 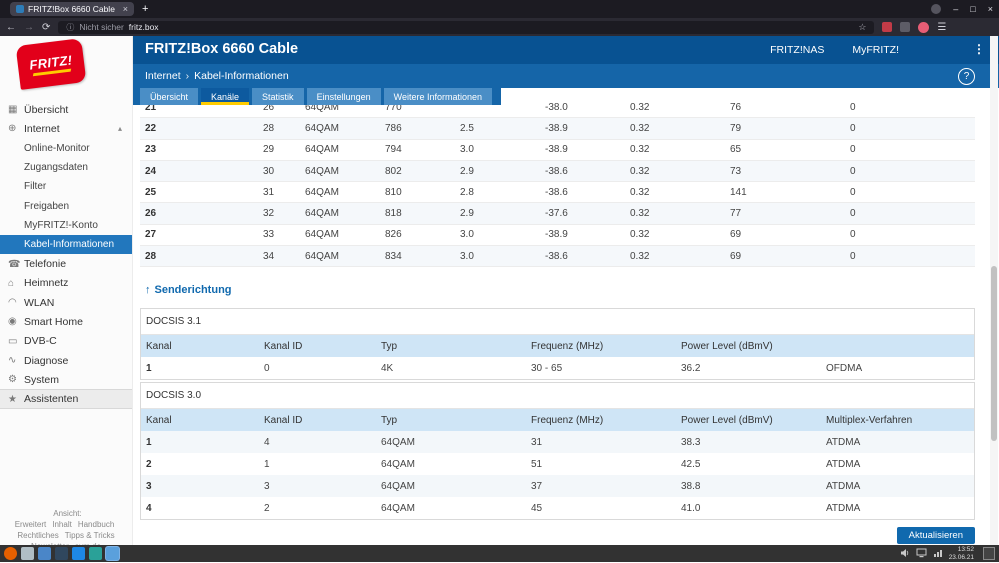 What do you see at coordinates (149, 368) in the screenshot?
I see `table-cell: 1` at bounding box center [149, 368].